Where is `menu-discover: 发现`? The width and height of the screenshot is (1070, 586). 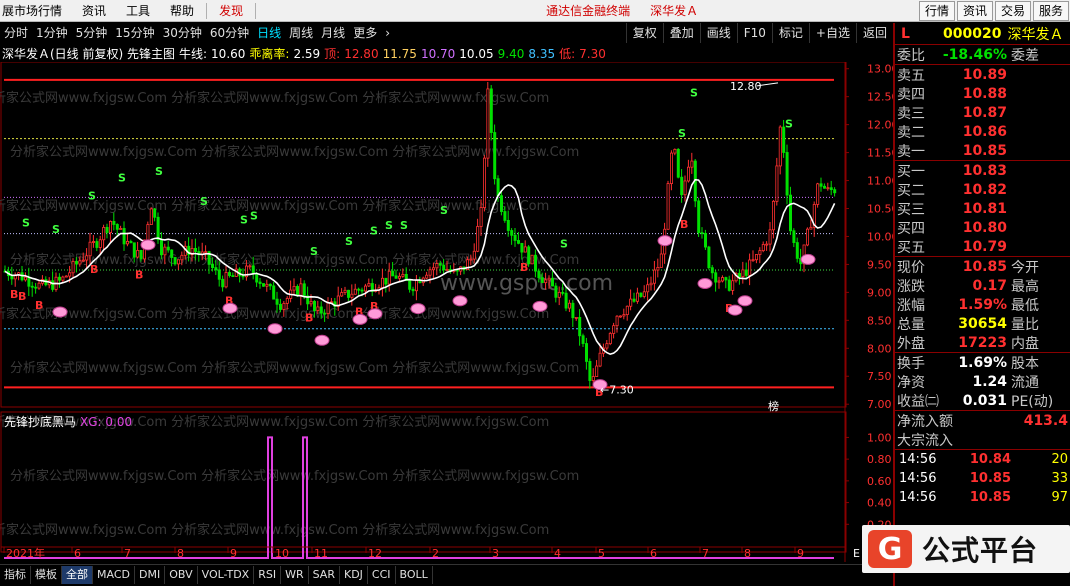 menu-discover: 发现 is located at coordinates (231, 11).